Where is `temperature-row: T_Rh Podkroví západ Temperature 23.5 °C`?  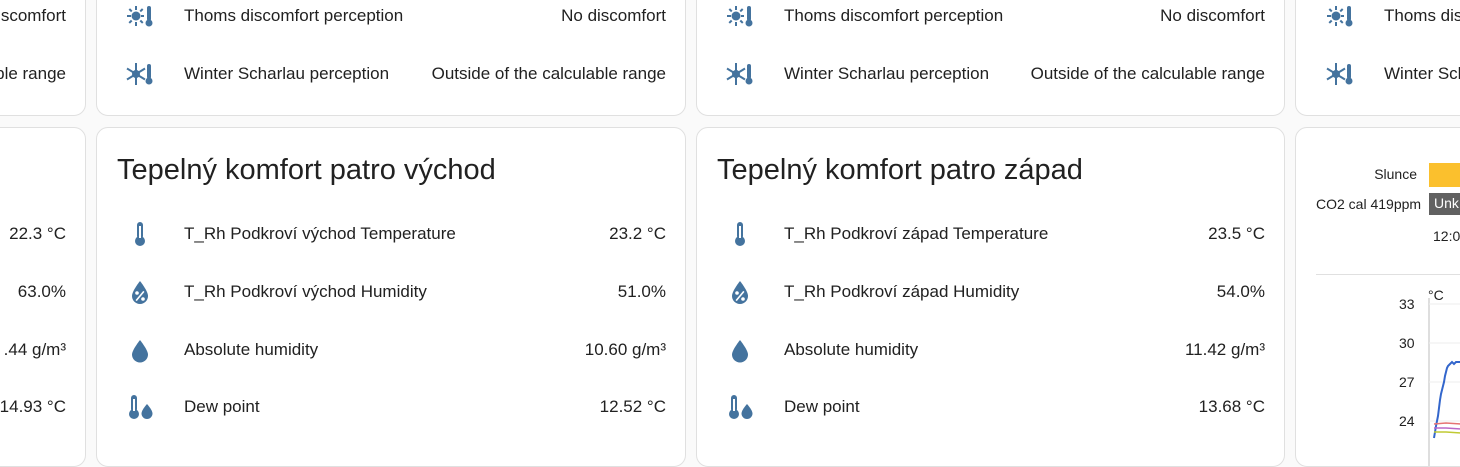
temperature-row: T_Rh Podkroví západ Temperature 23.5 °C is located at coordinates (990, 234).